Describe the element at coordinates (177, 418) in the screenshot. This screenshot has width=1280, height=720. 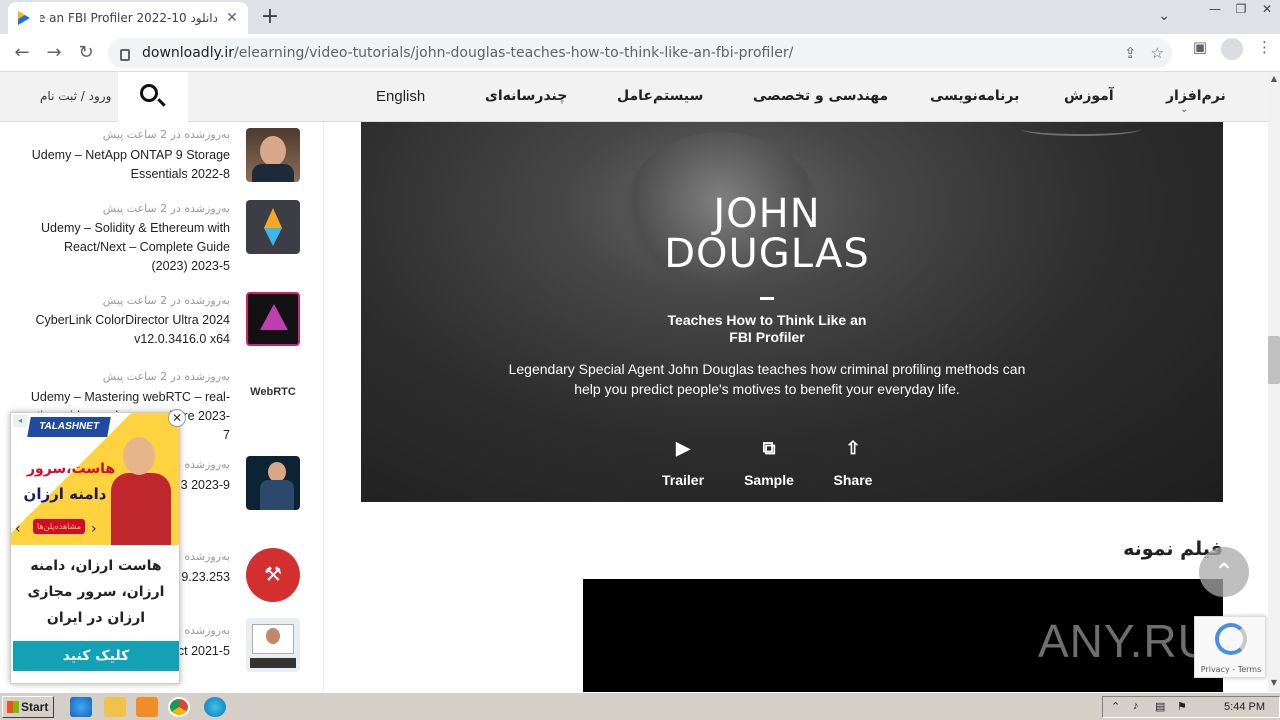
I see `ad-close-icon: ✕` at that location.